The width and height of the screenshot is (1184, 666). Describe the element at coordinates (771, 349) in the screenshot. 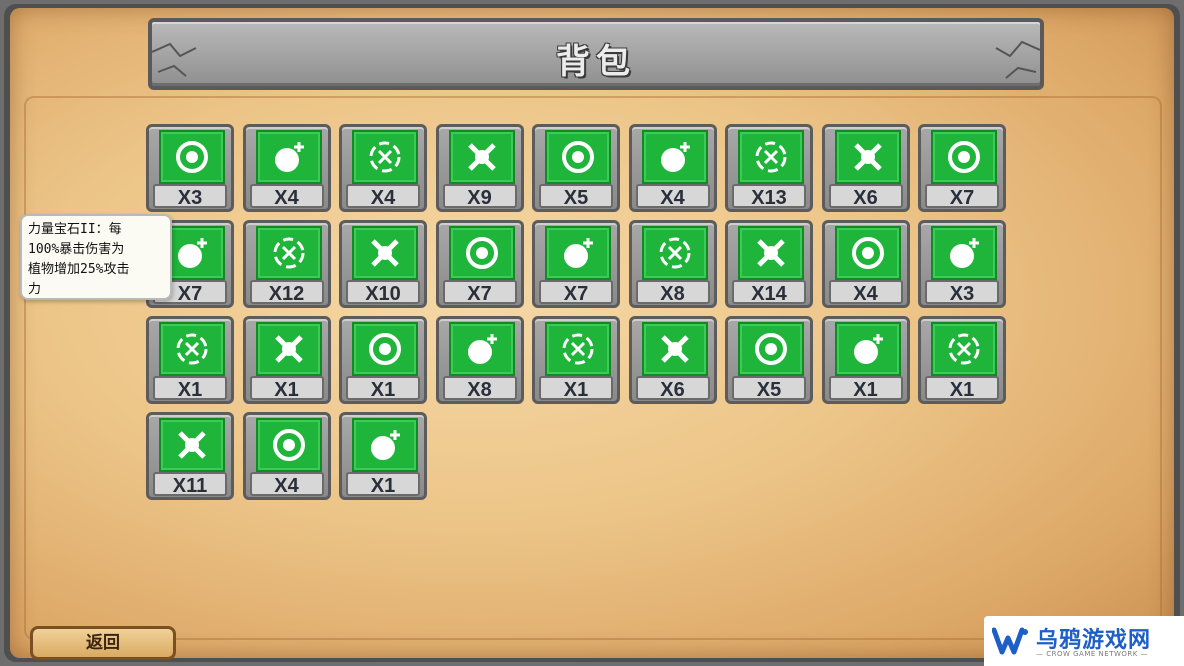

I see `twin-seed-plus-gem-icon` at that location.